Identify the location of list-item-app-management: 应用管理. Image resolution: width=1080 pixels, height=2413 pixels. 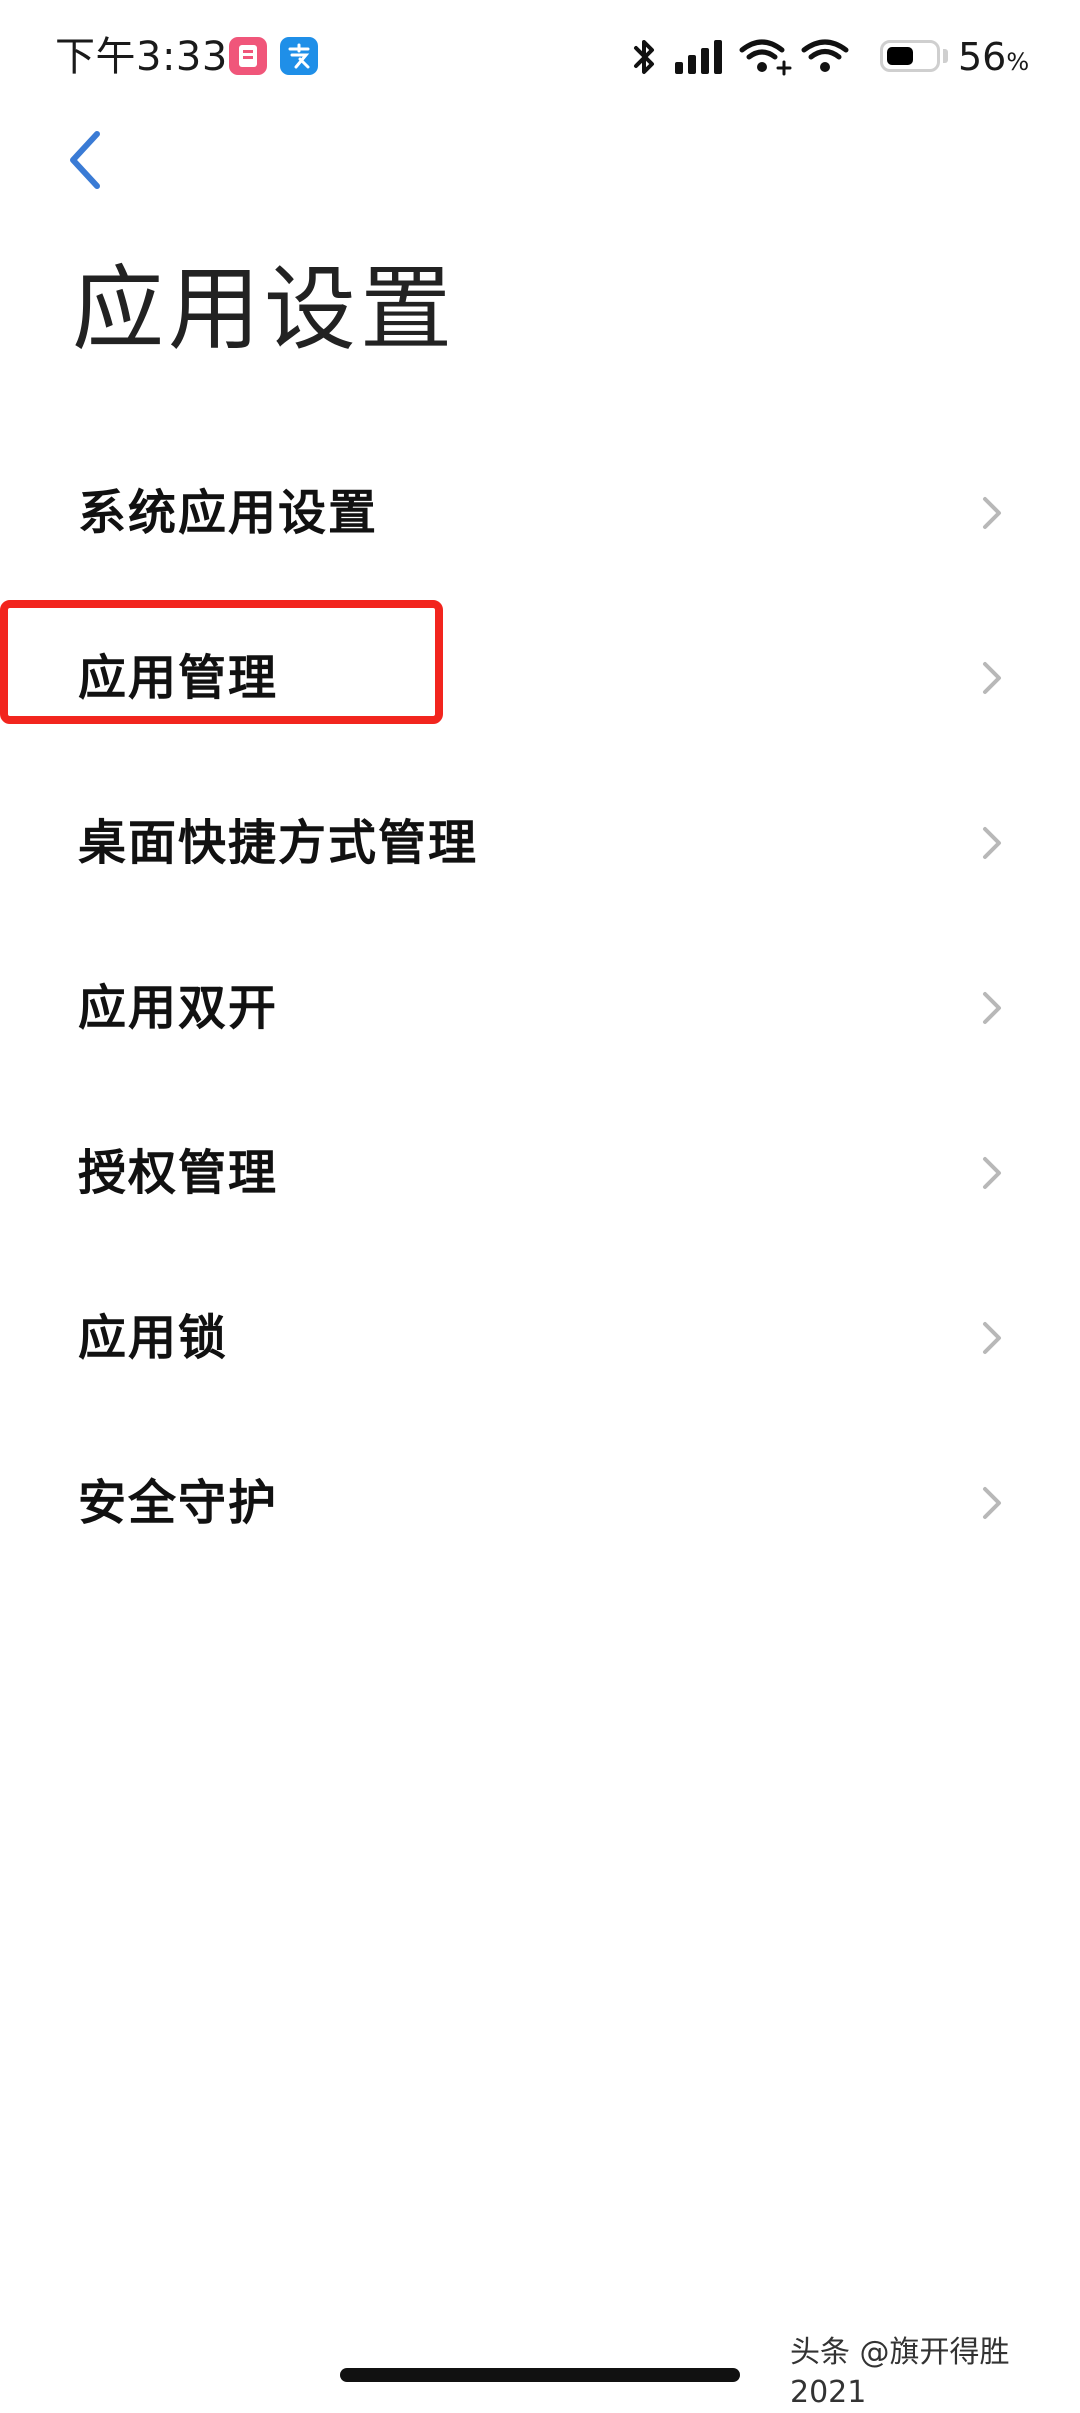
(540, 677).